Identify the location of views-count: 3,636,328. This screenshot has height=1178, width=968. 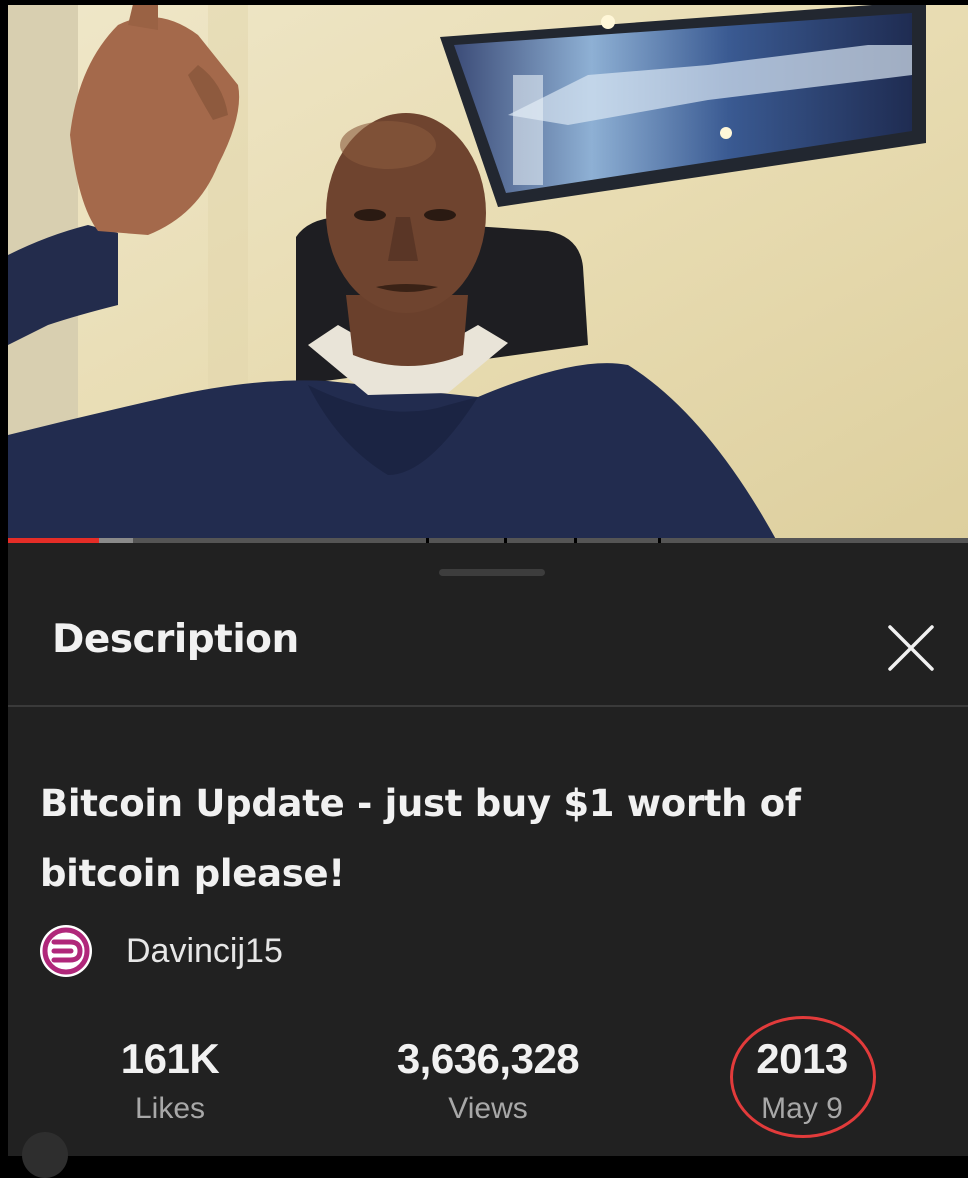
(488, 1058).